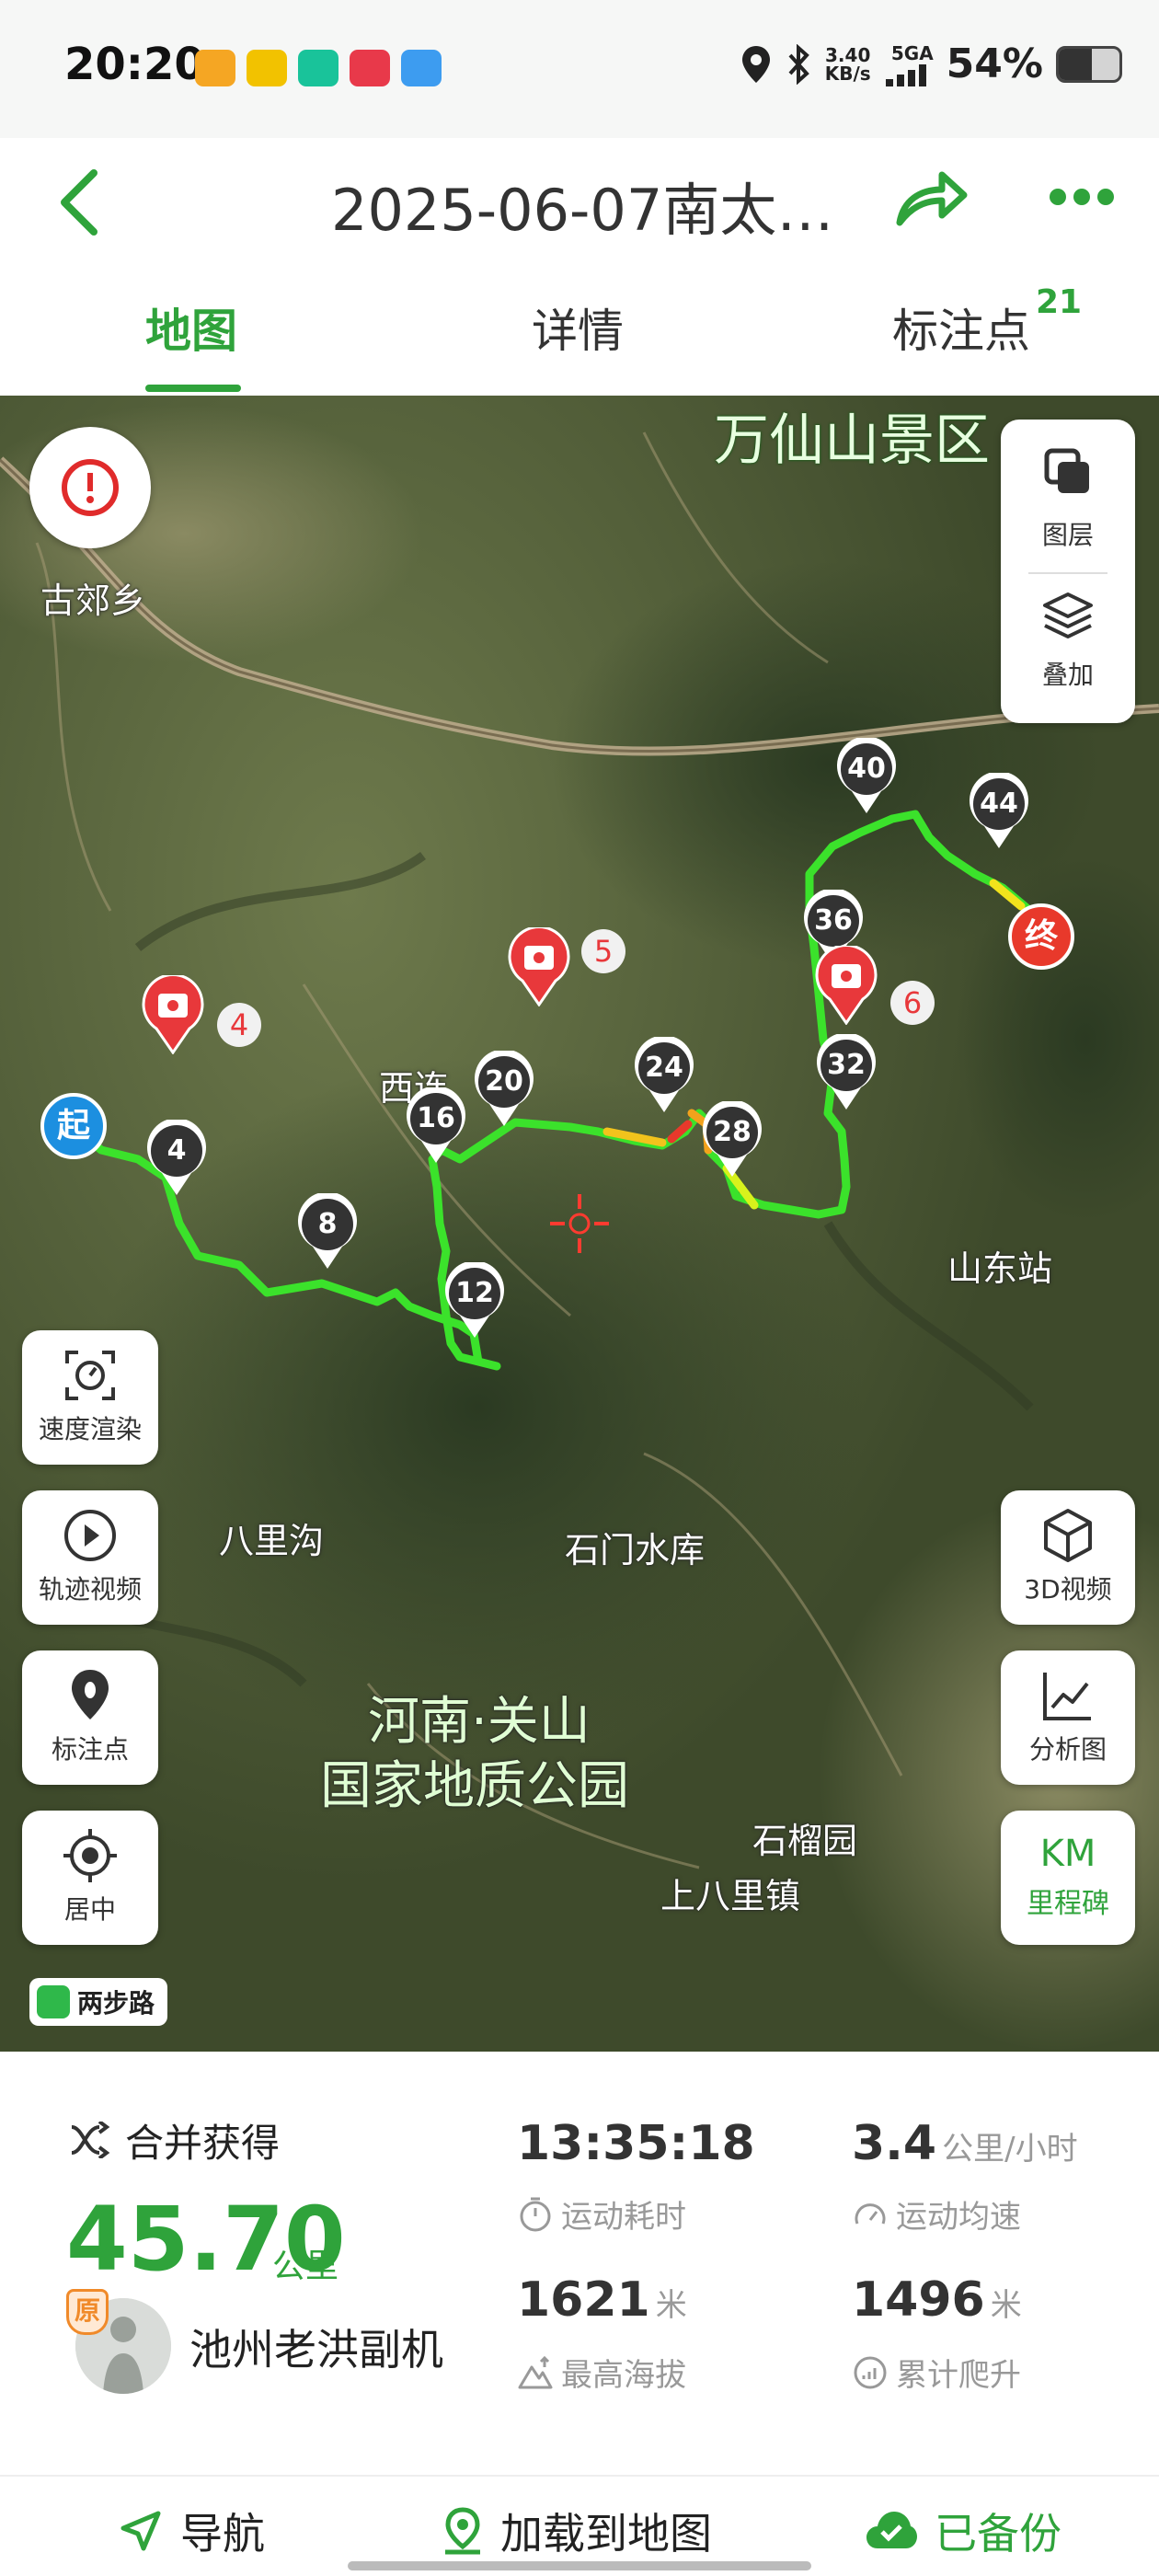 The height and width of the screenshot is (2576, 1159). I want to click on end-marker: 终, so click(1041, 936).